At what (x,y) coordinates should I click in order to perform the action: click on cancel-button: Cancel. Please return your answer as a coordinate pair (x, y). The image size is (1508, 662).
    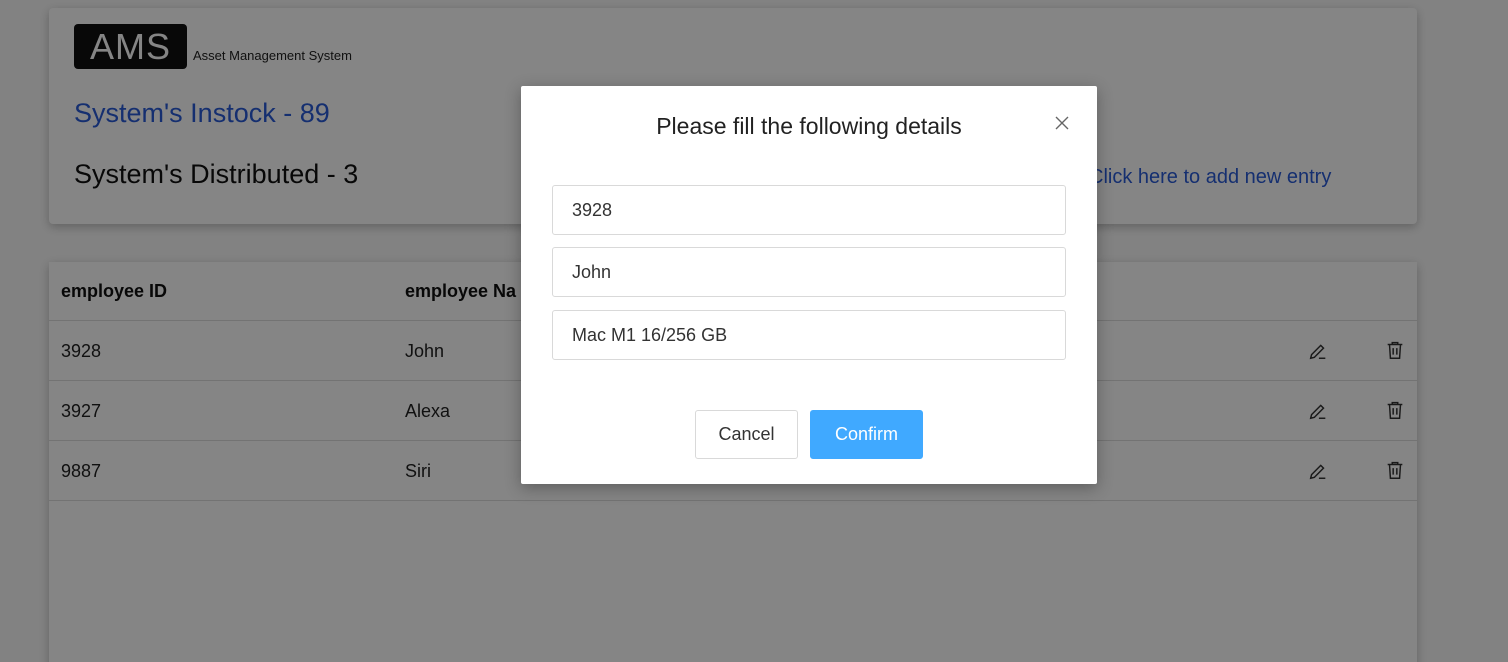
    Looking at the image, I should click on (746, 434).